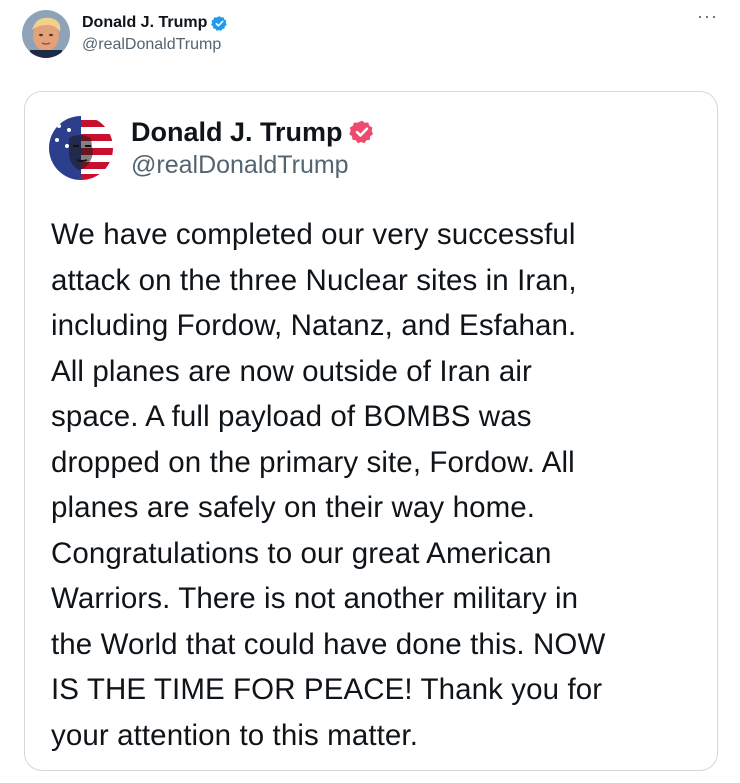 This screenshot has height=783, width=740. What do you see at coordinates (155, 44) in the screenshot?
I see `author-handle: @realDonaldTrump` at bounding box center [155, 44].